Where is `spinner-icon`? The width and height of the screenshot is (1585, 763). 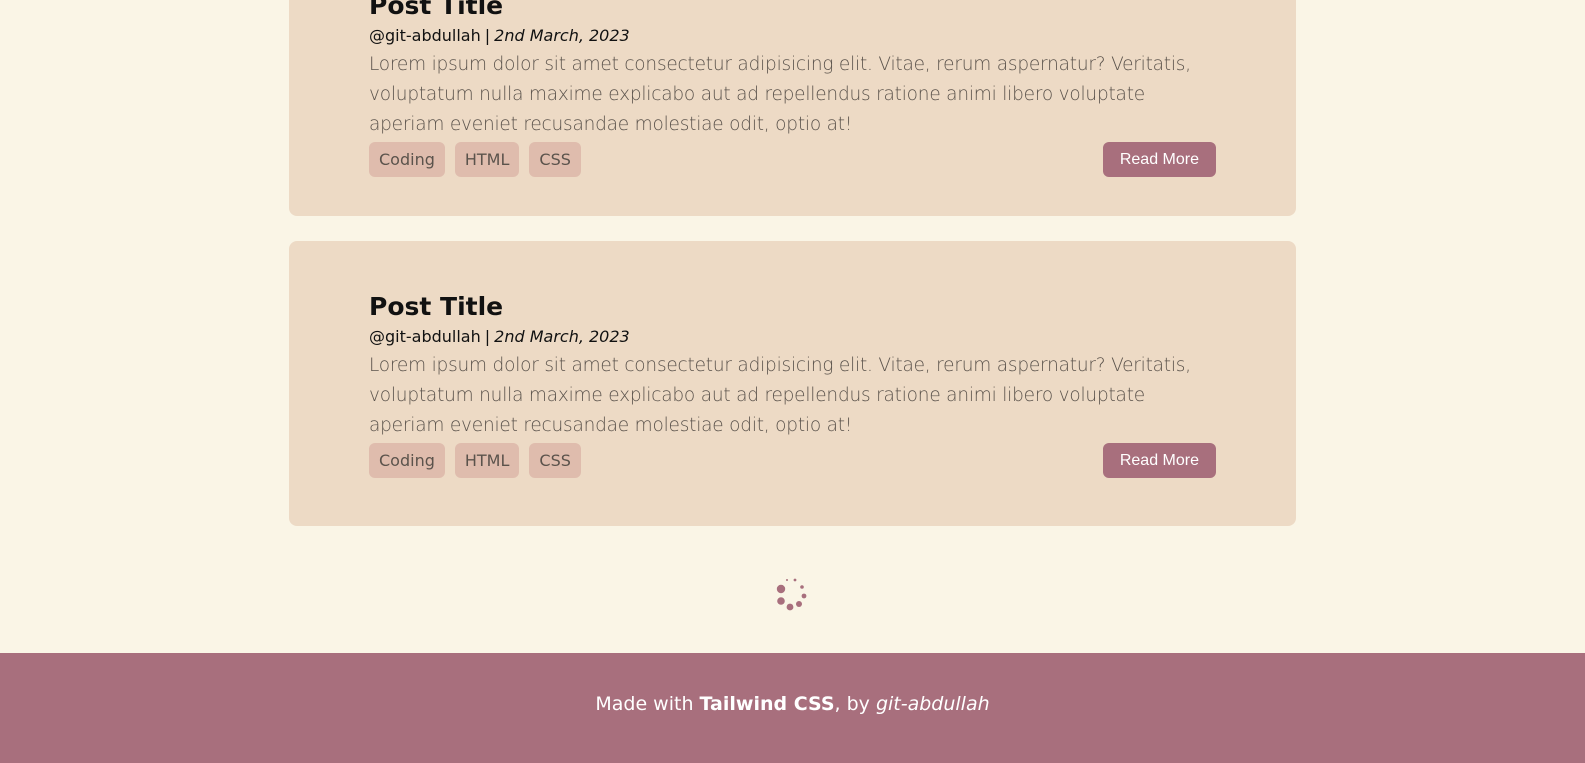 spinner-icon is located at coordinates (792, 595).